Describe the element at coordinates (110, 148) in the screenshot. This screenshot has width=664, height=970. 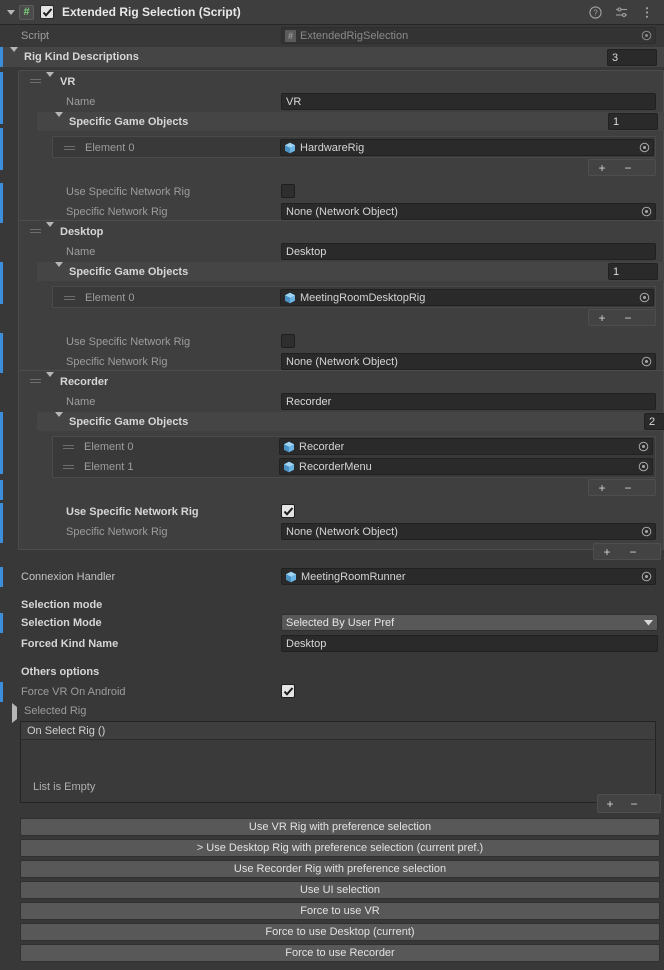
I see `vr-element-0-label: Element 0` at that location.